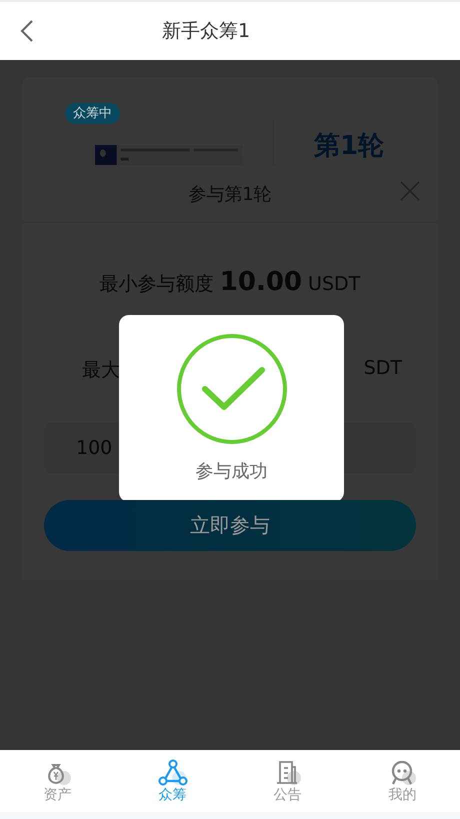 The height and width of the screenshot is (819, 460). I want to click on tab-item: 我的, so click(402, 781).